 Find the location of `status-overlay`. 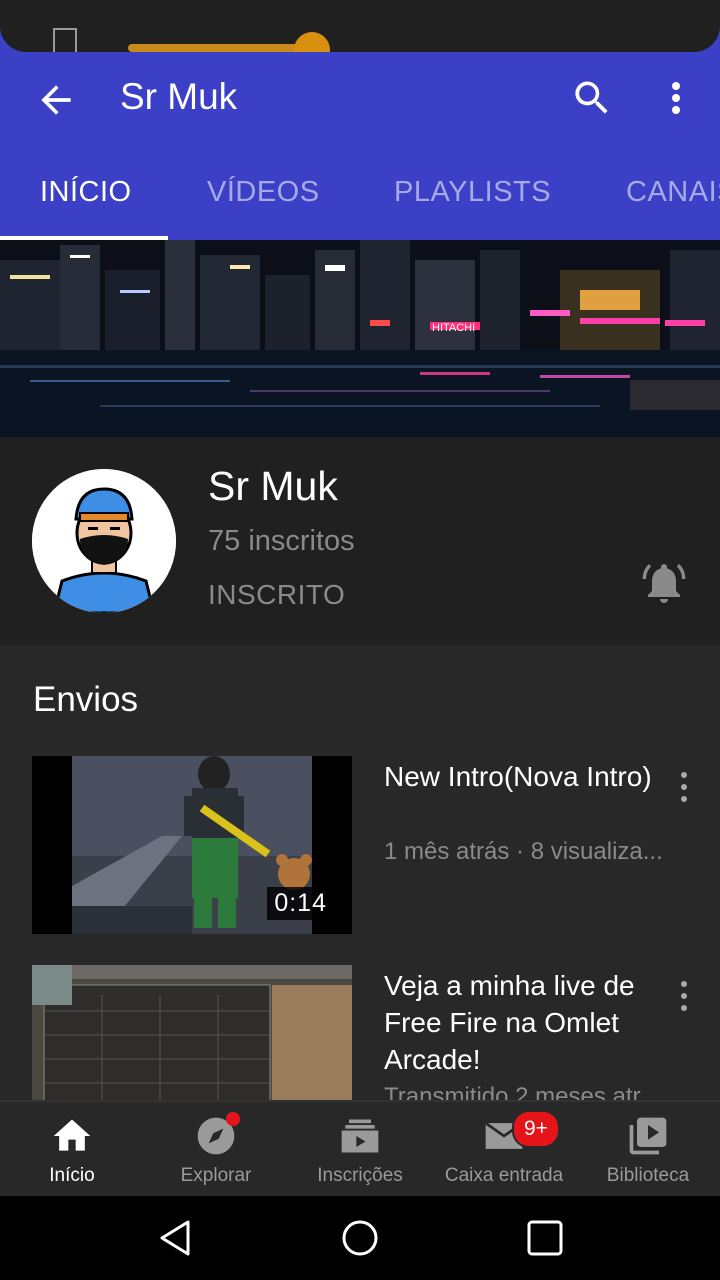

status-overlay is located at coordinates (360, 34).